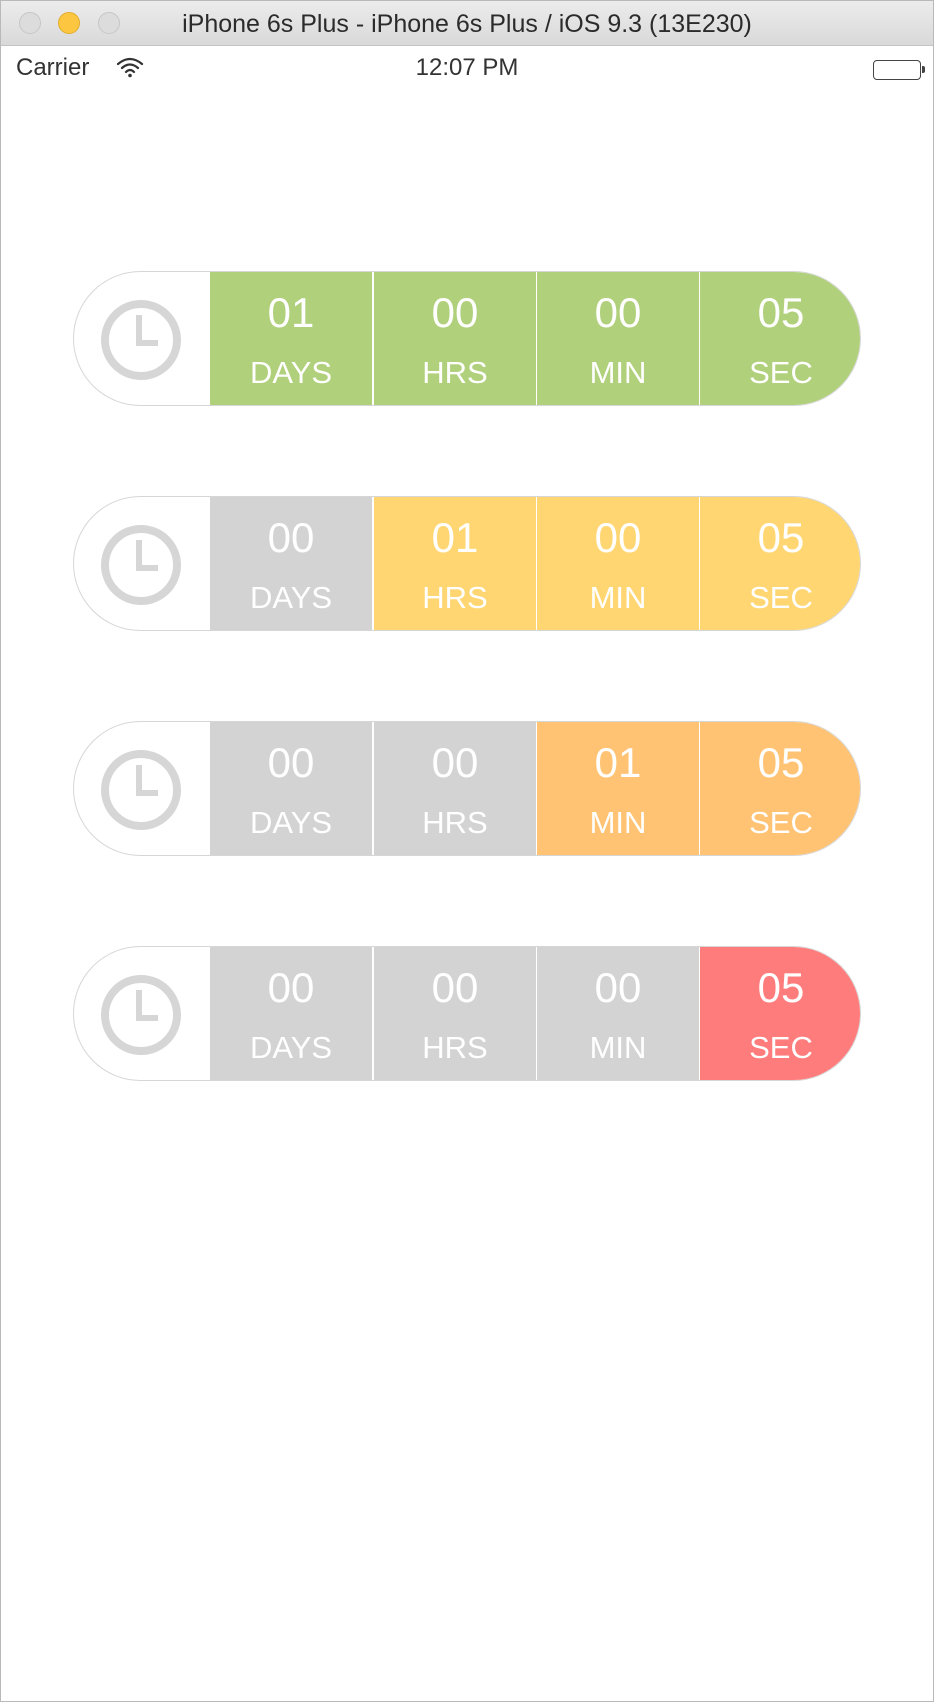 This screenshot has width=934, height=1702. I want to click on minutes-segment: 01 MIN, so click(617, 788).